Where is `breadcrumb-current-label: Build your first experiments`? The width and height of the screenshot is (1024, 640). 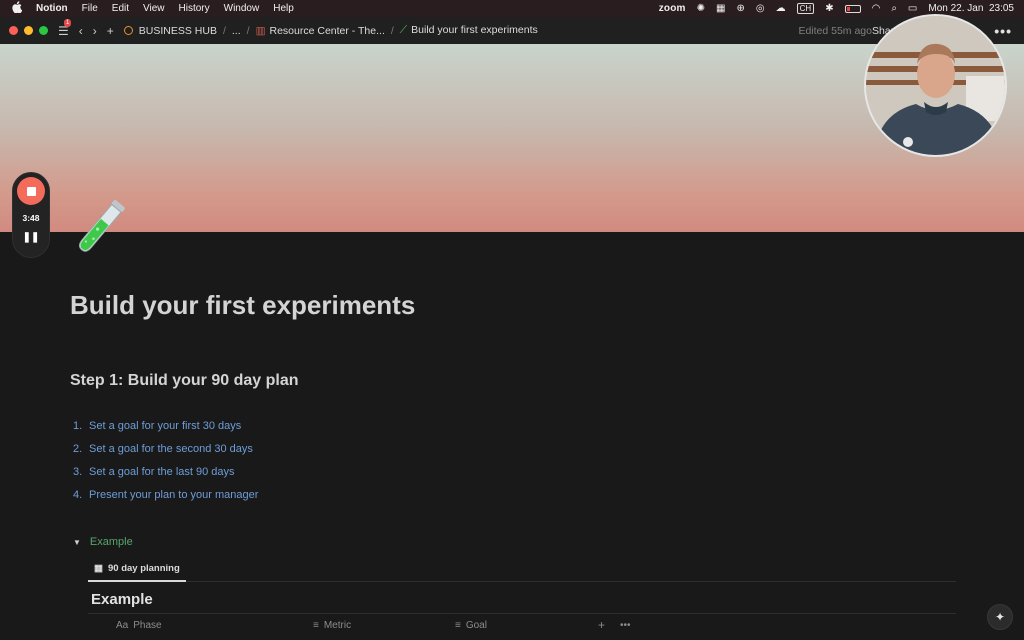 breadcrumb-current-label: Build your first experiments is located at coordinates (474, 30).